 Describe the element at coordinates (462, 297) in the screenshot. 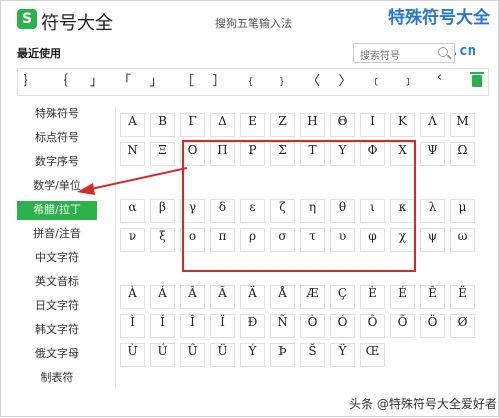

I see `symbol-cell: Ë` at that location.